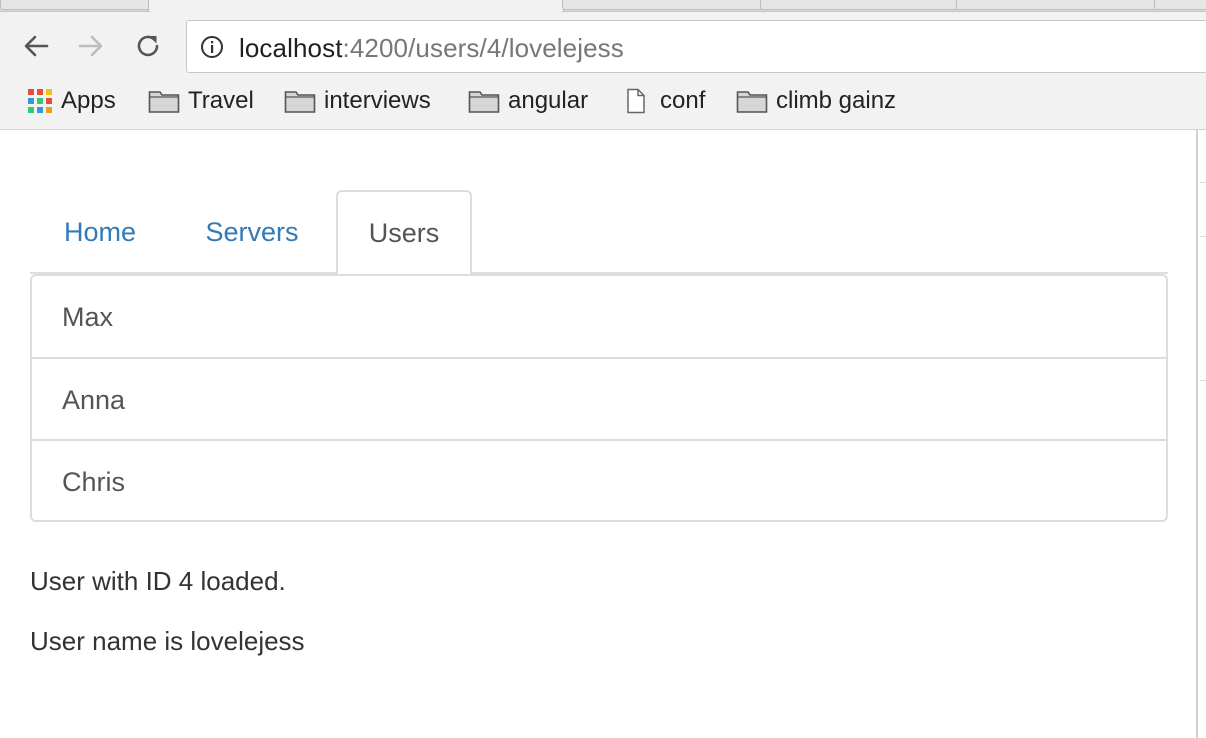 Image resolution: width=1206 pixels, height=738 pixels. Describe the element at coordinates (683, 100) in the screenshot. I see `bookmark-label: conf` at that location.